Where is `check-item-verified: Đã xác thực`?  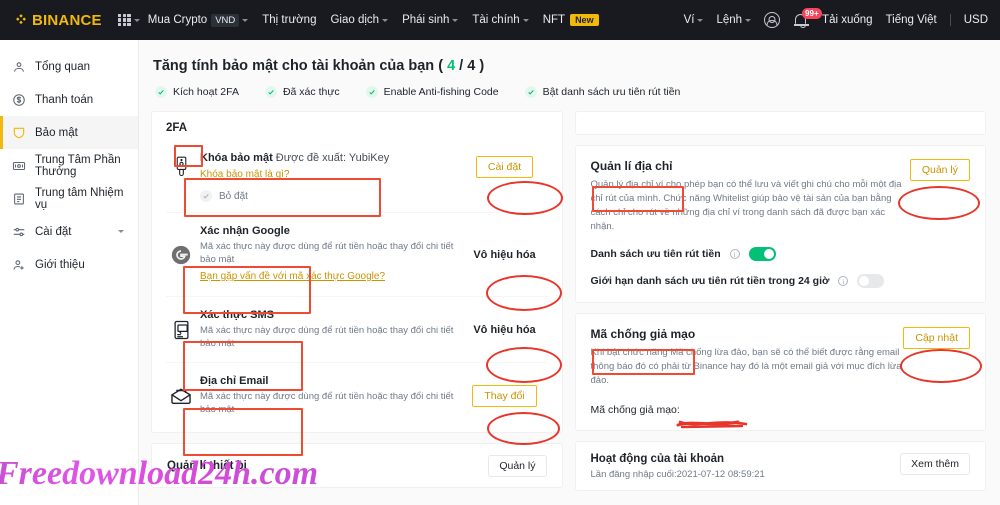
check-item-verified: Đã xác thực is located at coordinates (302, 92).